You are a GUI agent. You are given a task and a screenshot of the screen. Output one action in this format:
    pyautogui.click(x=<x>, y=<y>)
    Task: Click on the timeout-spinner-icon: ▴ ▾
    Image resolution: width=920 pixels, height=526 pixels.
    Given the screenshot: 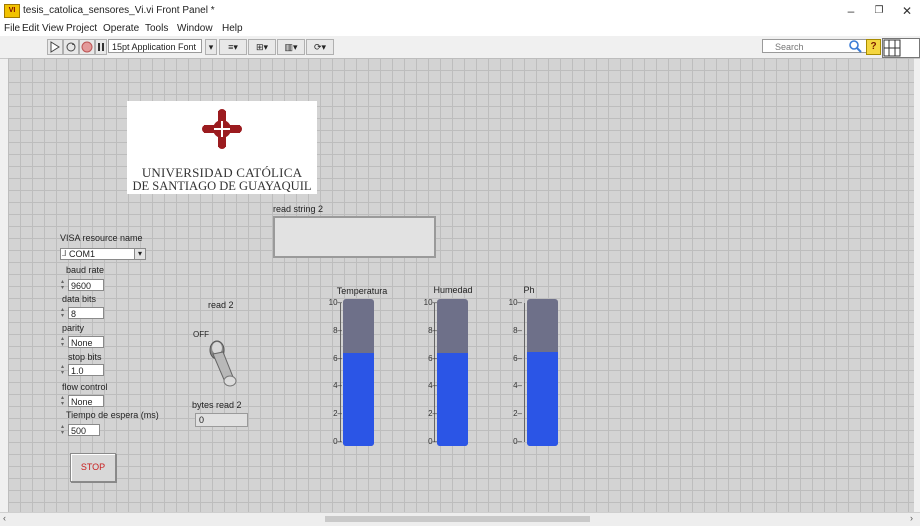 What is the action you would take?
    pyautogui.click(x=64, y=430)
    